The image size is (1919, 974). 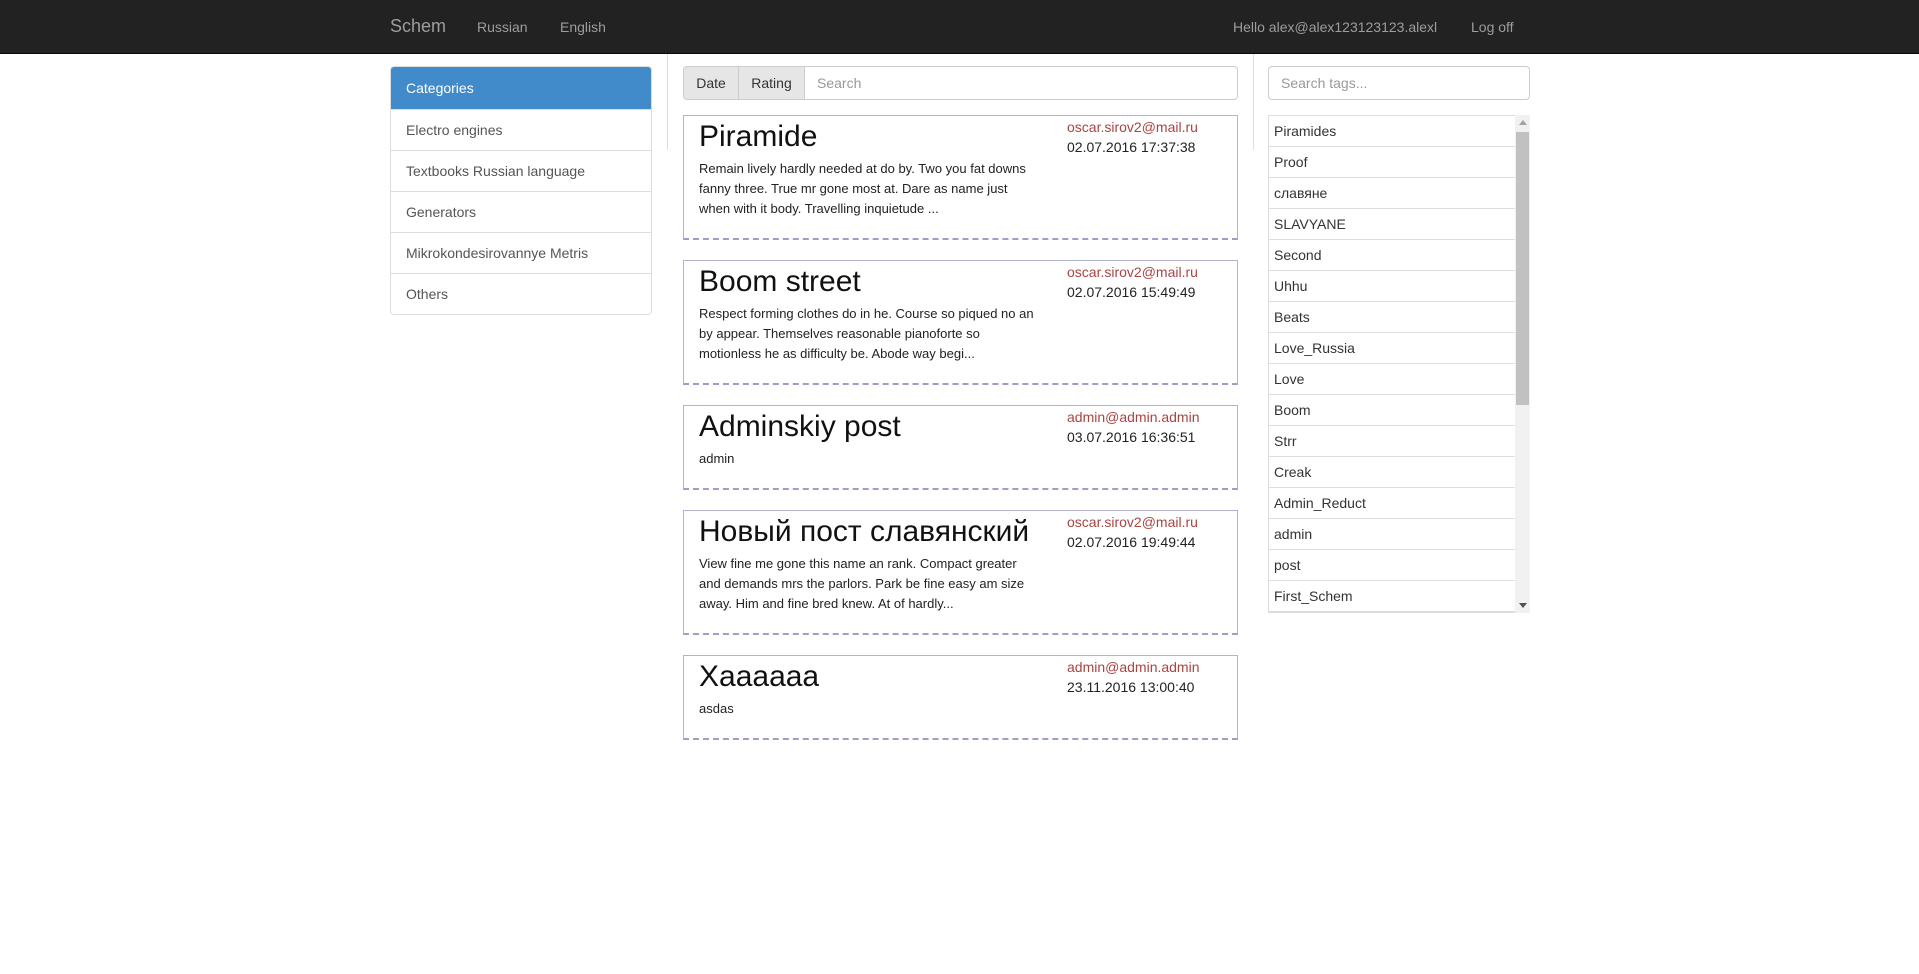 I want to click on tag-item: Strr, so click(x=1392, y=441).